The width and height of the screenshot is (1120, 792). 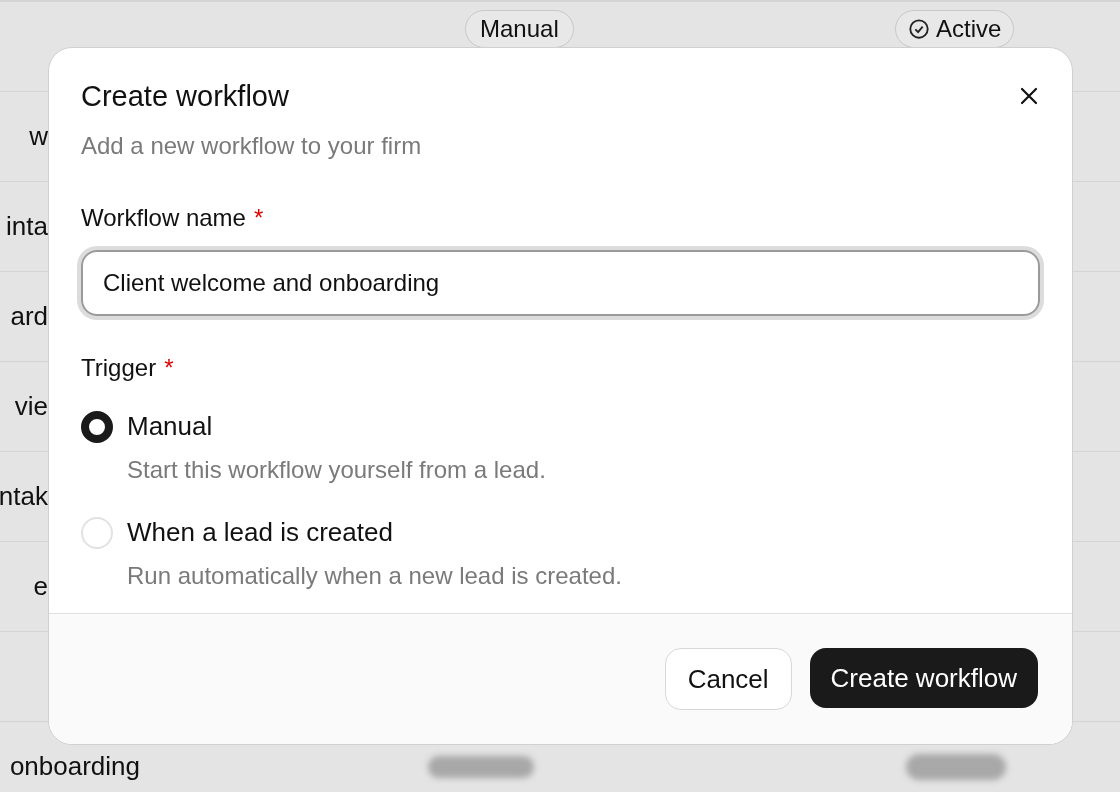 What do you see at coordinates (336, 426) in the screenshot?
I see `option-label: Manual` at bounding box center [336, 426].